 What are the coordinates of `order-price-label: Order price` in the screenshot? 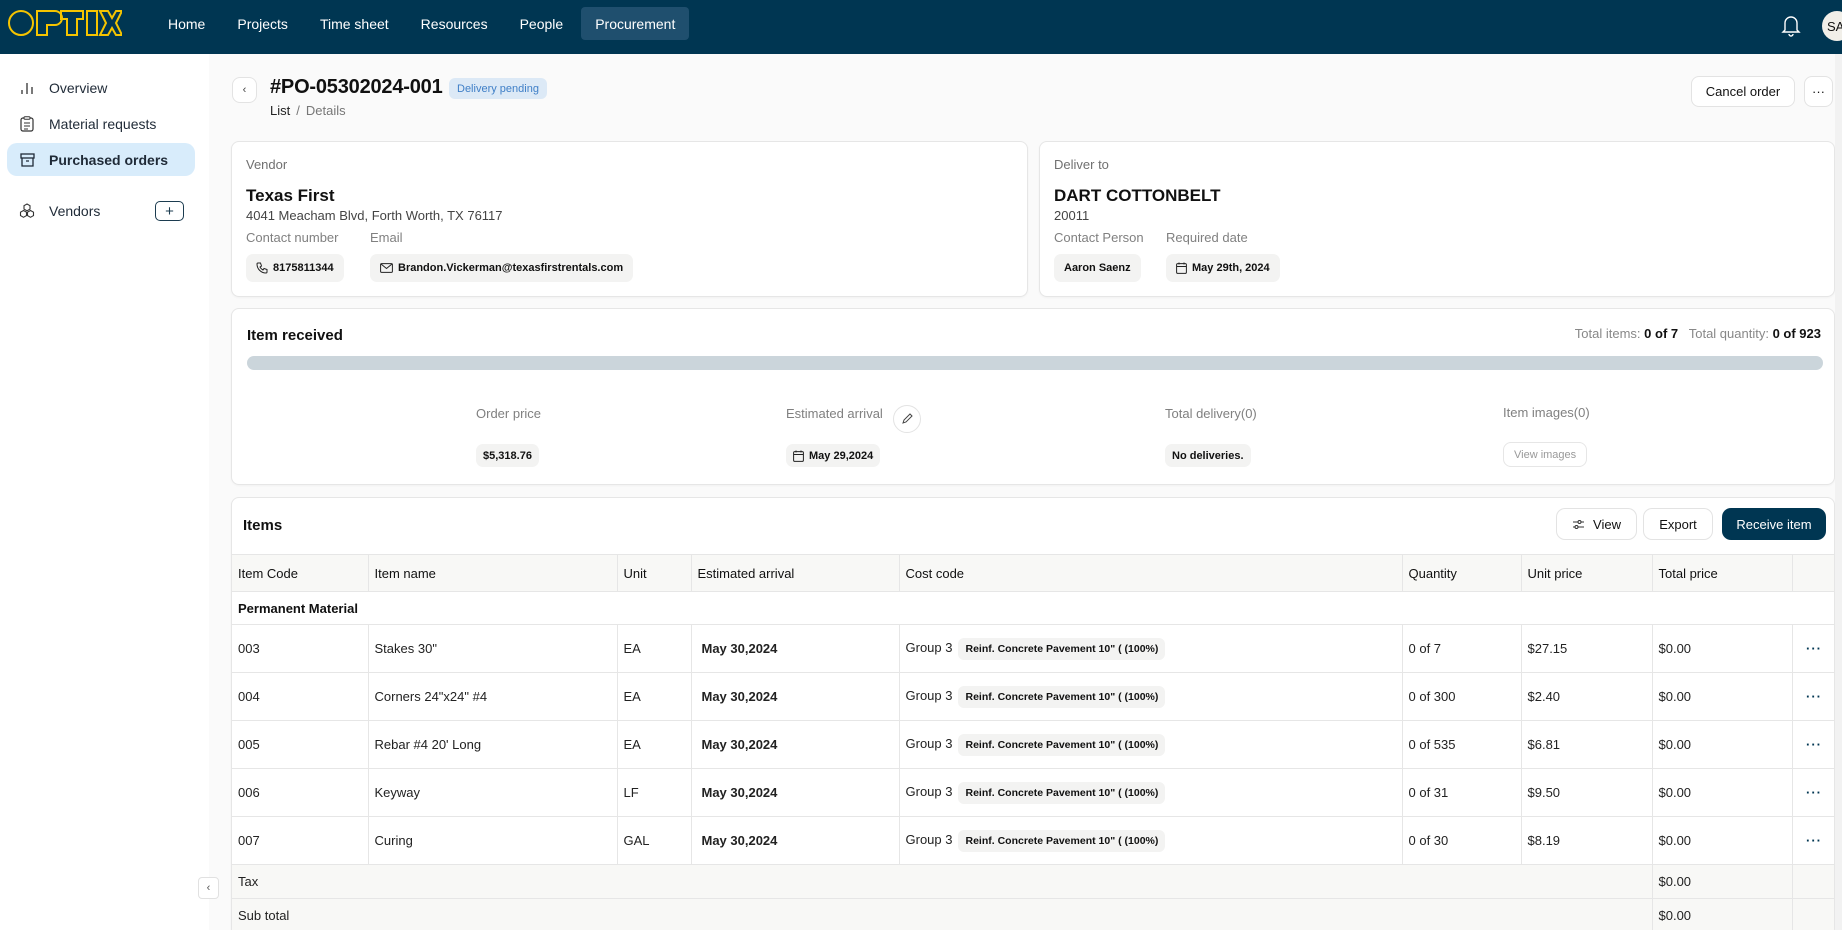 It's located at (509, 413).